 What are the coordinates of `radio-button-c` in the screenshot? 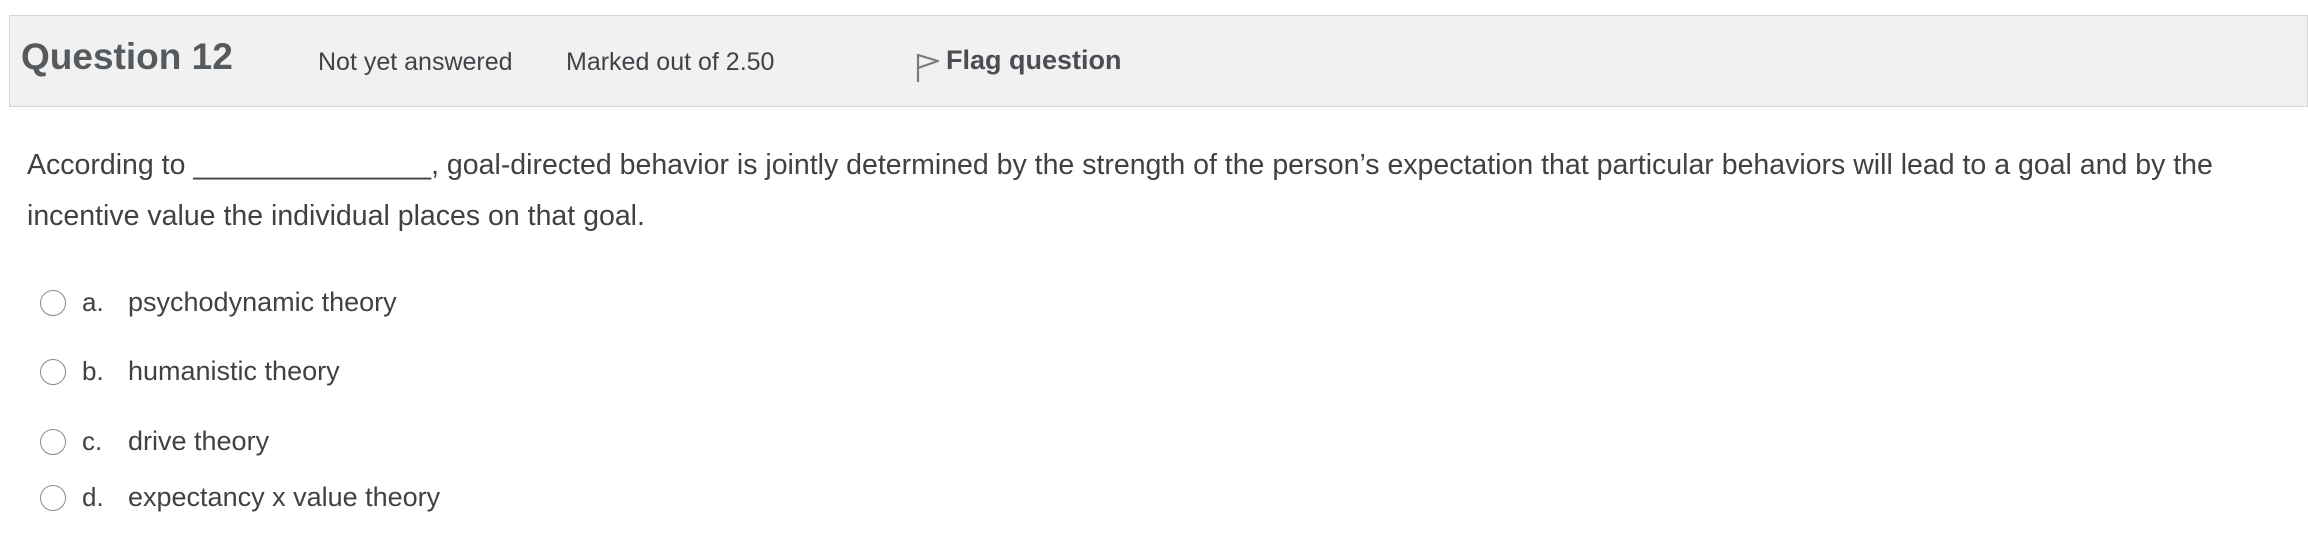 It's located at (53, 441).